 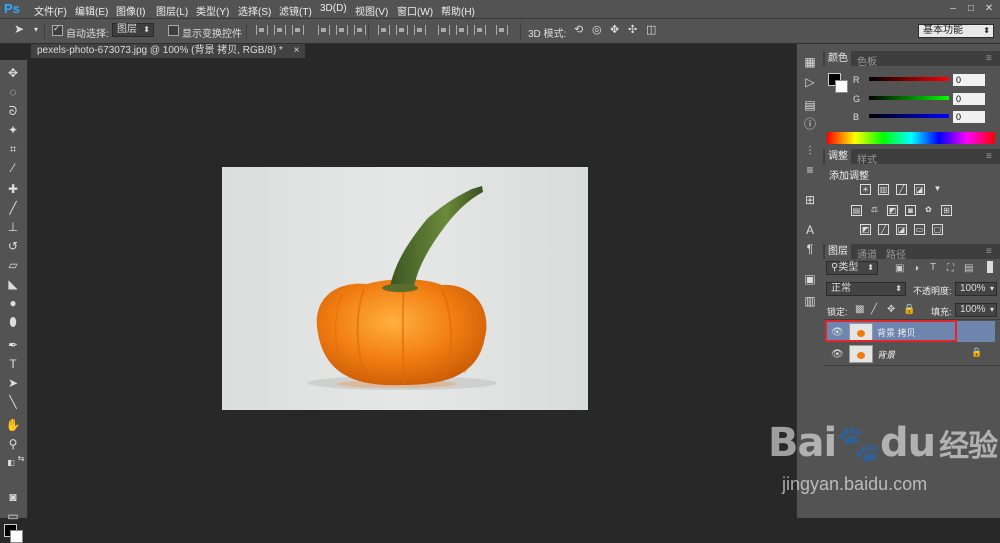 I want to click on close-icon: ✕, so click(x=989, y=8).